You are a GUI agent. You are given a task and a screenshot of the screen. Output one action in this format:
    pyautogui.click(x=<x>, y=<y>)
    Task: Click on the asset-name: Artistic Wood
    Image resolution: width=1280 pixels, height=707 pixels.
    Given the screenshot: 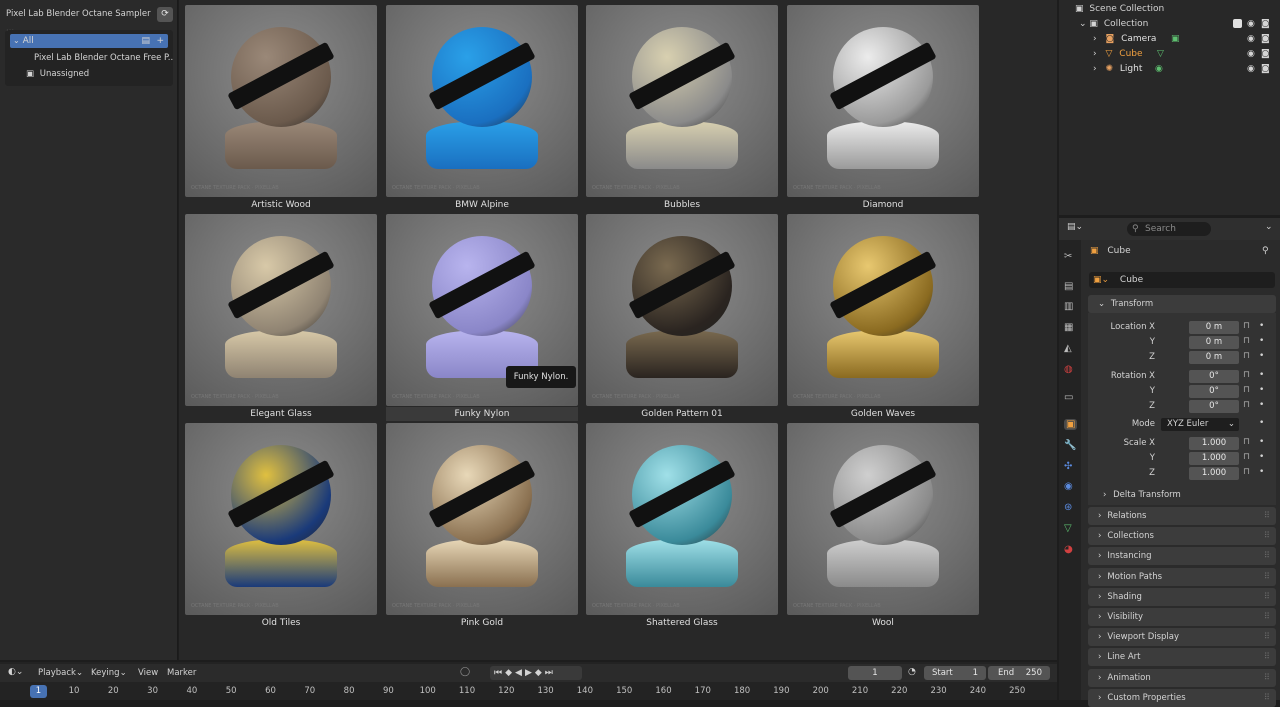 What is the action you would take?
    pyautogui.click(x=281, y=205)
    